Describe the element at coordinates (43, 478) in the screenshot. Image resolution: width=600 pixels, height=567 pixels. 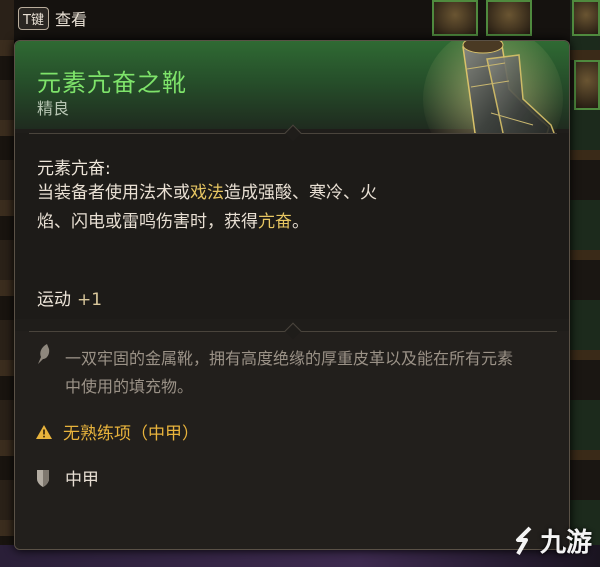
I see `shield-icon` at that location.